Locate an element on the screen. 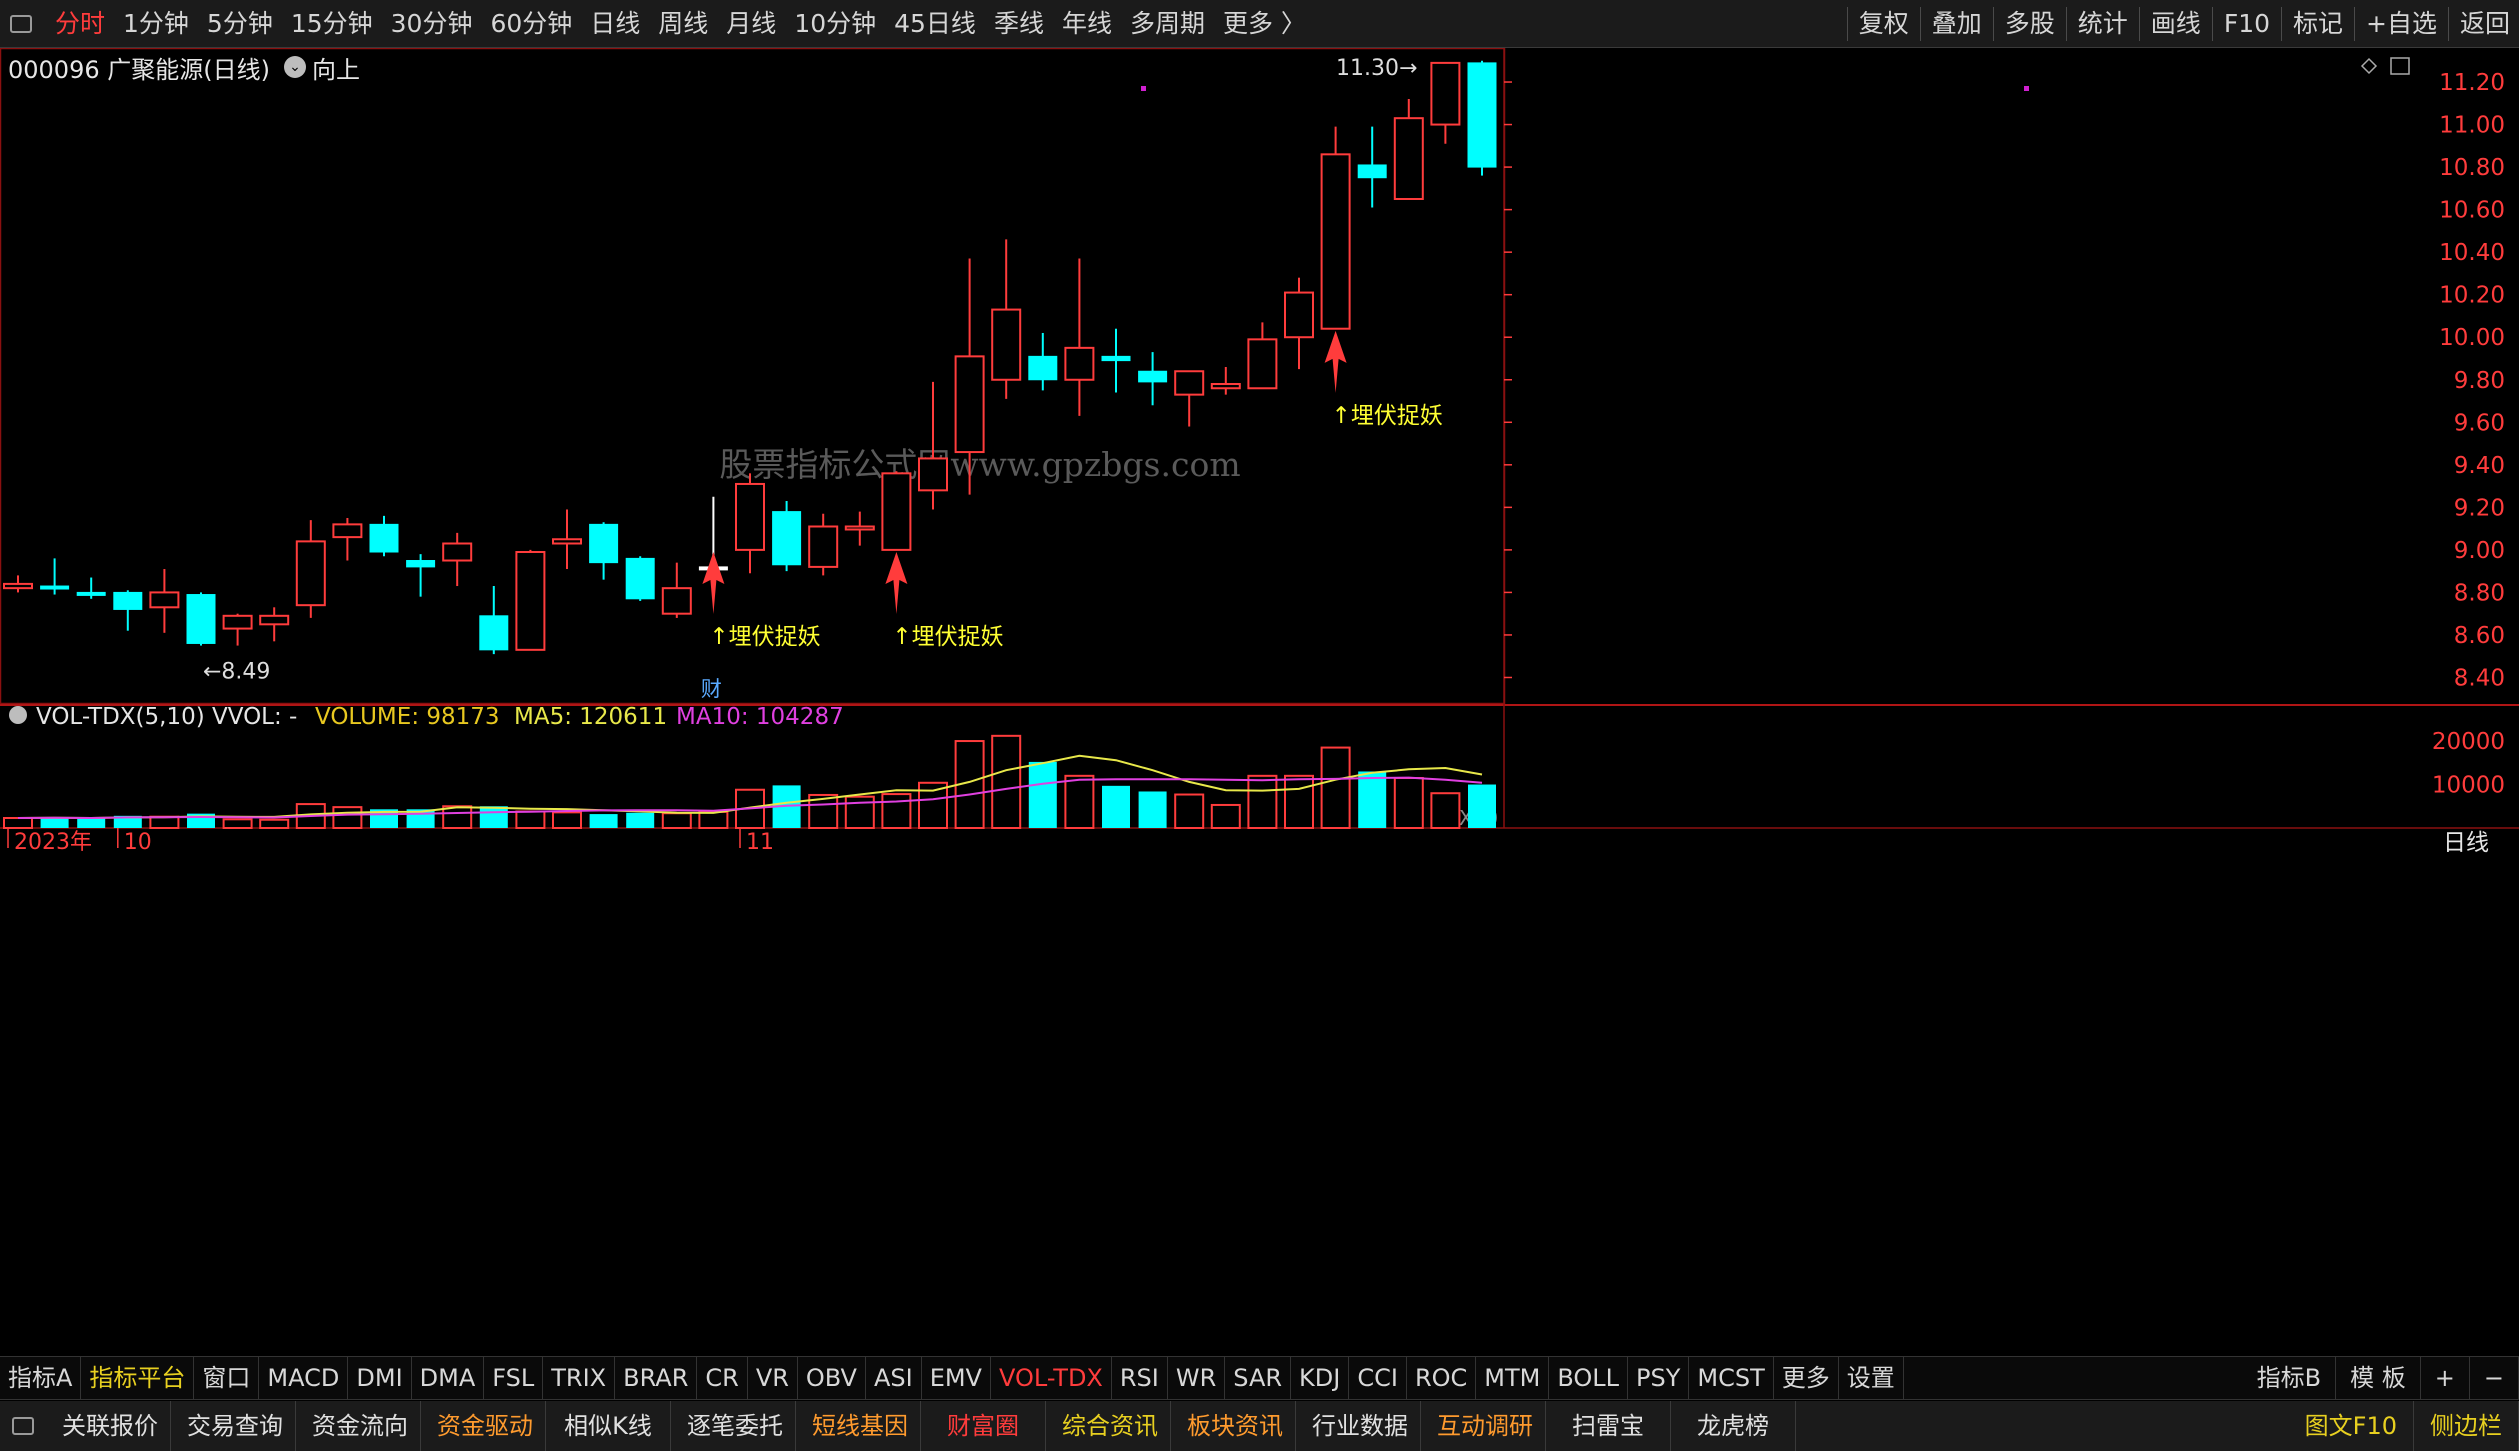  function-tab-7: 财富圈 is located at coordinates (983, 1426).